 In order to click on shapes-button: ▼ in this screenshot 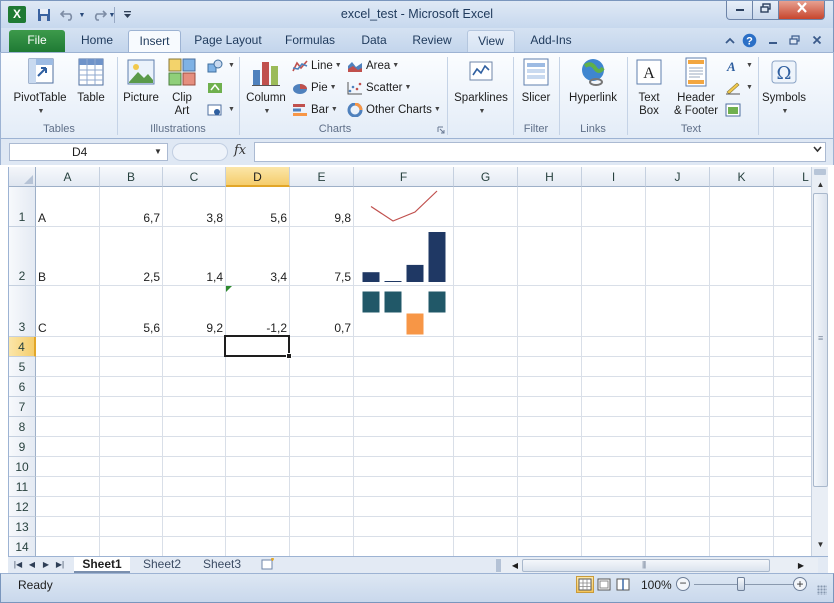, I will do `click(221, 66)`.